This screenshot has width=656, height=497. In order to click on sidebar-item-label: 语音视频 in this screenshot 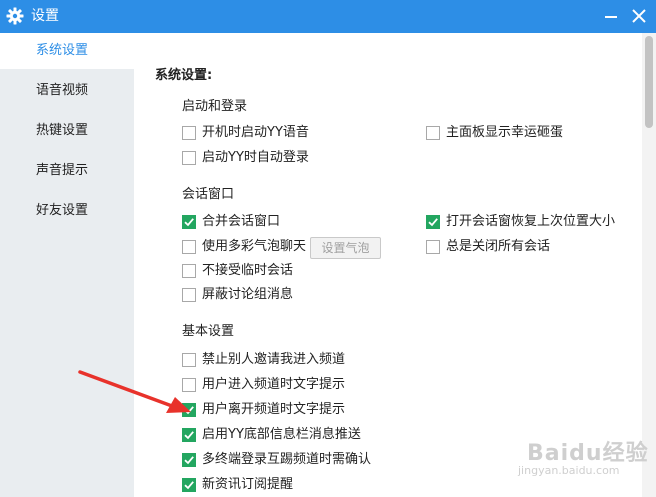, I will do `click(62, 90)`.